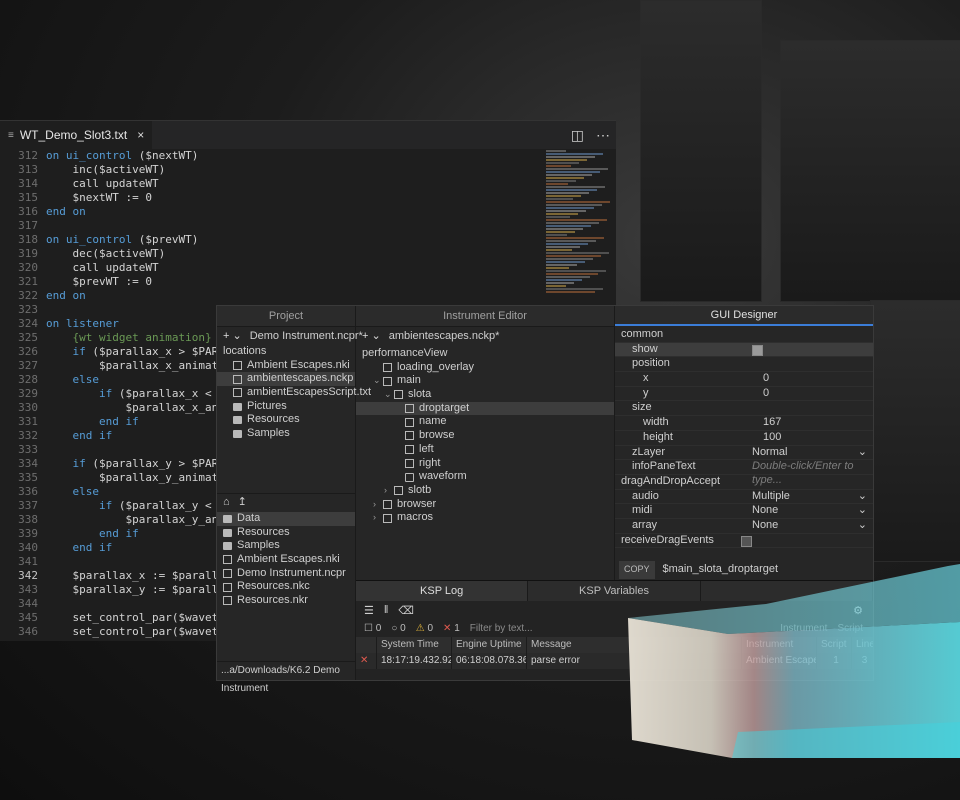 Image resolution: width=960 pixels, height=800 pixels. Describe the element at coordinates (744, 526) in the screenshot. I see `property-row: array None ⌄` at that location.